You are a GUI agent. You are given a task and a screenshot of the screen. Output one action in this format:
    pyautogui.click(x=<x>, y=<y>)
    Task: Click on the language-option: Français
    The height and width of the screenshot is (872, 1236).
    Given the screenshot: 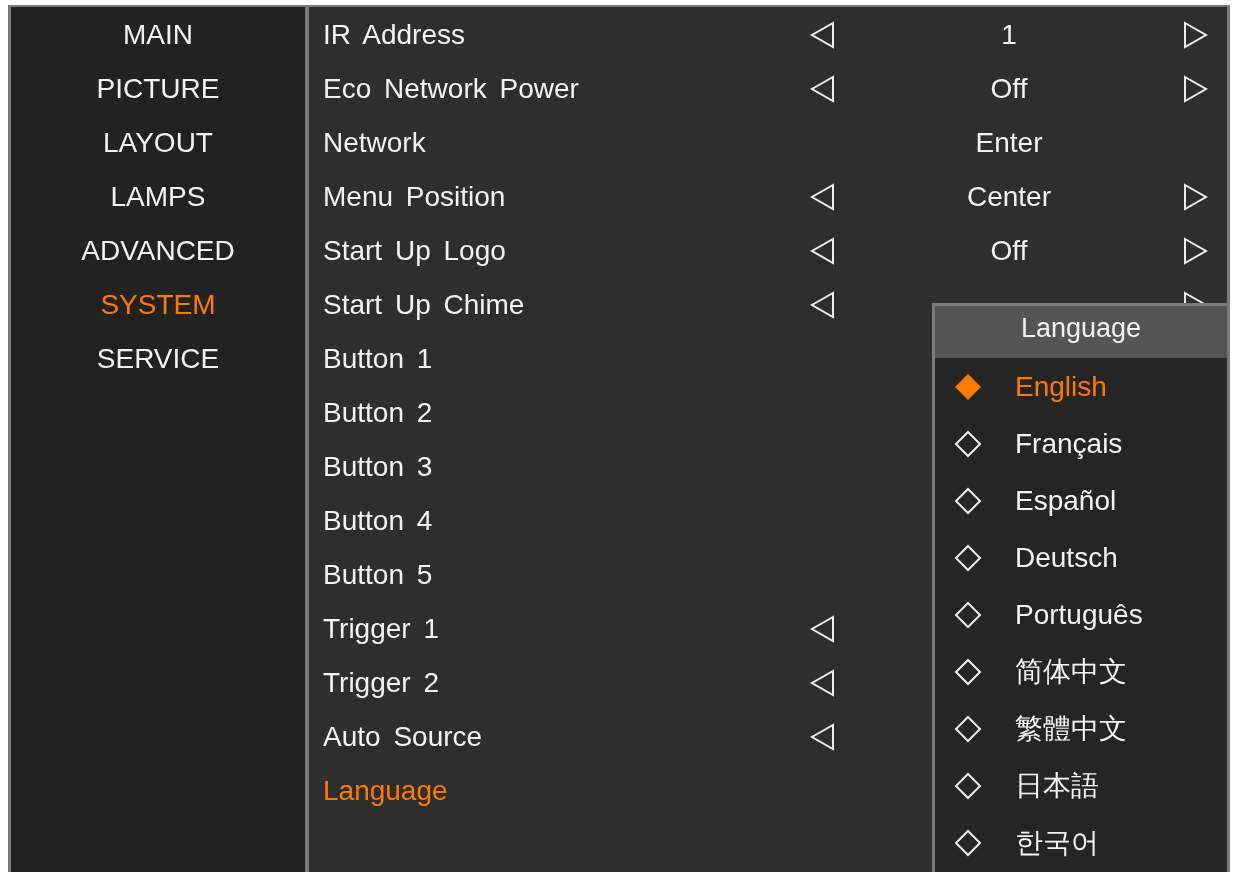 What is the action you would take?
    pyautogui.click(x=1069, y=443)
    